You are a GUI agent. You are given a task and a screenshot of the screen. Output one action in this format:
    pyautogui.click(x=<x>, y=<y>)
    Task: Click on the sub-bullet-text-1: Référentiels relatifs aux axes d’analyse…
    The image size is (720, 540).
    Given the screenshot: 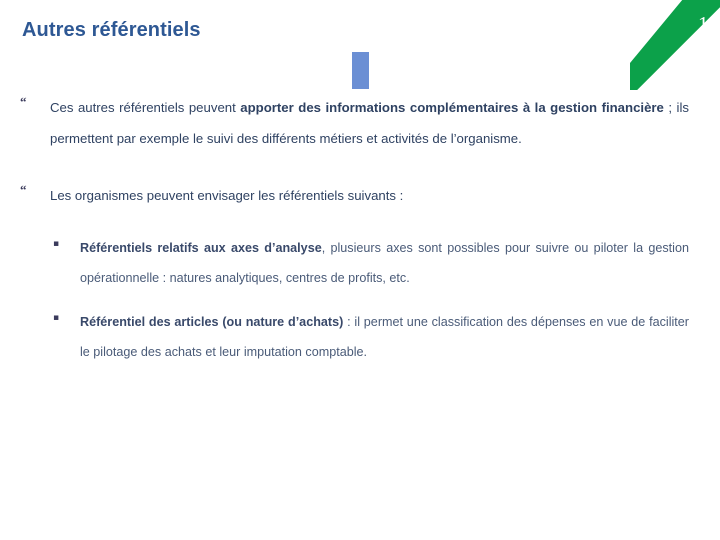 What is the action you would take?
    pyautogui.click(x=384, y=263)
    